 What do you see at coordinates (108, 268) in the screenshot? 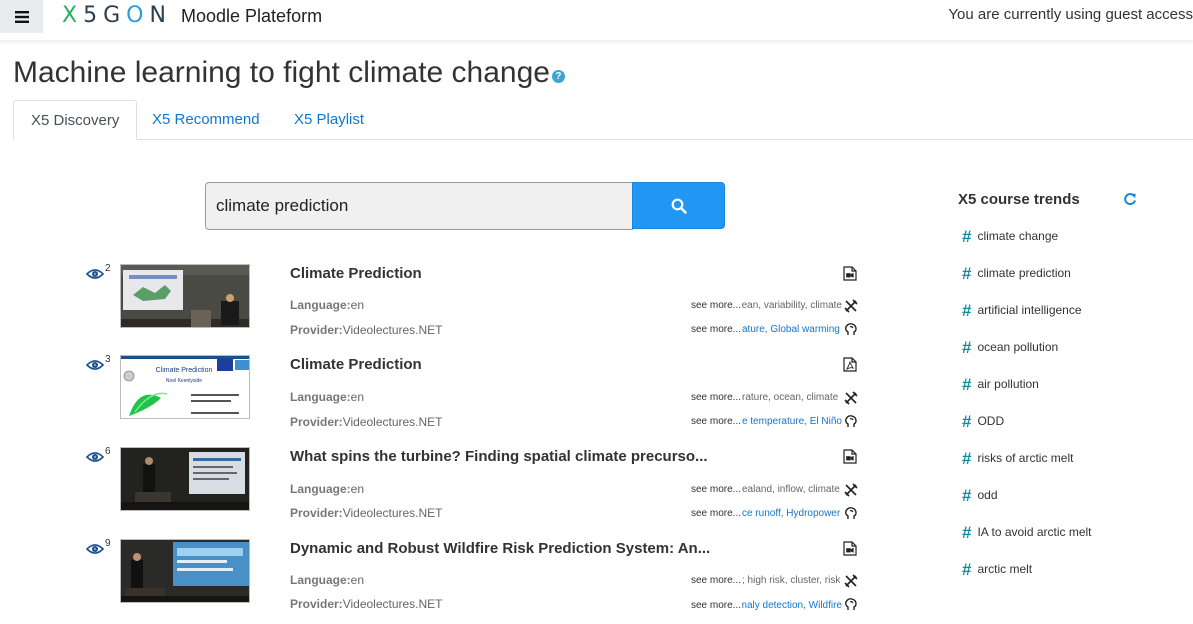
I see `view-count: 2` at bounding box center [108, 268].